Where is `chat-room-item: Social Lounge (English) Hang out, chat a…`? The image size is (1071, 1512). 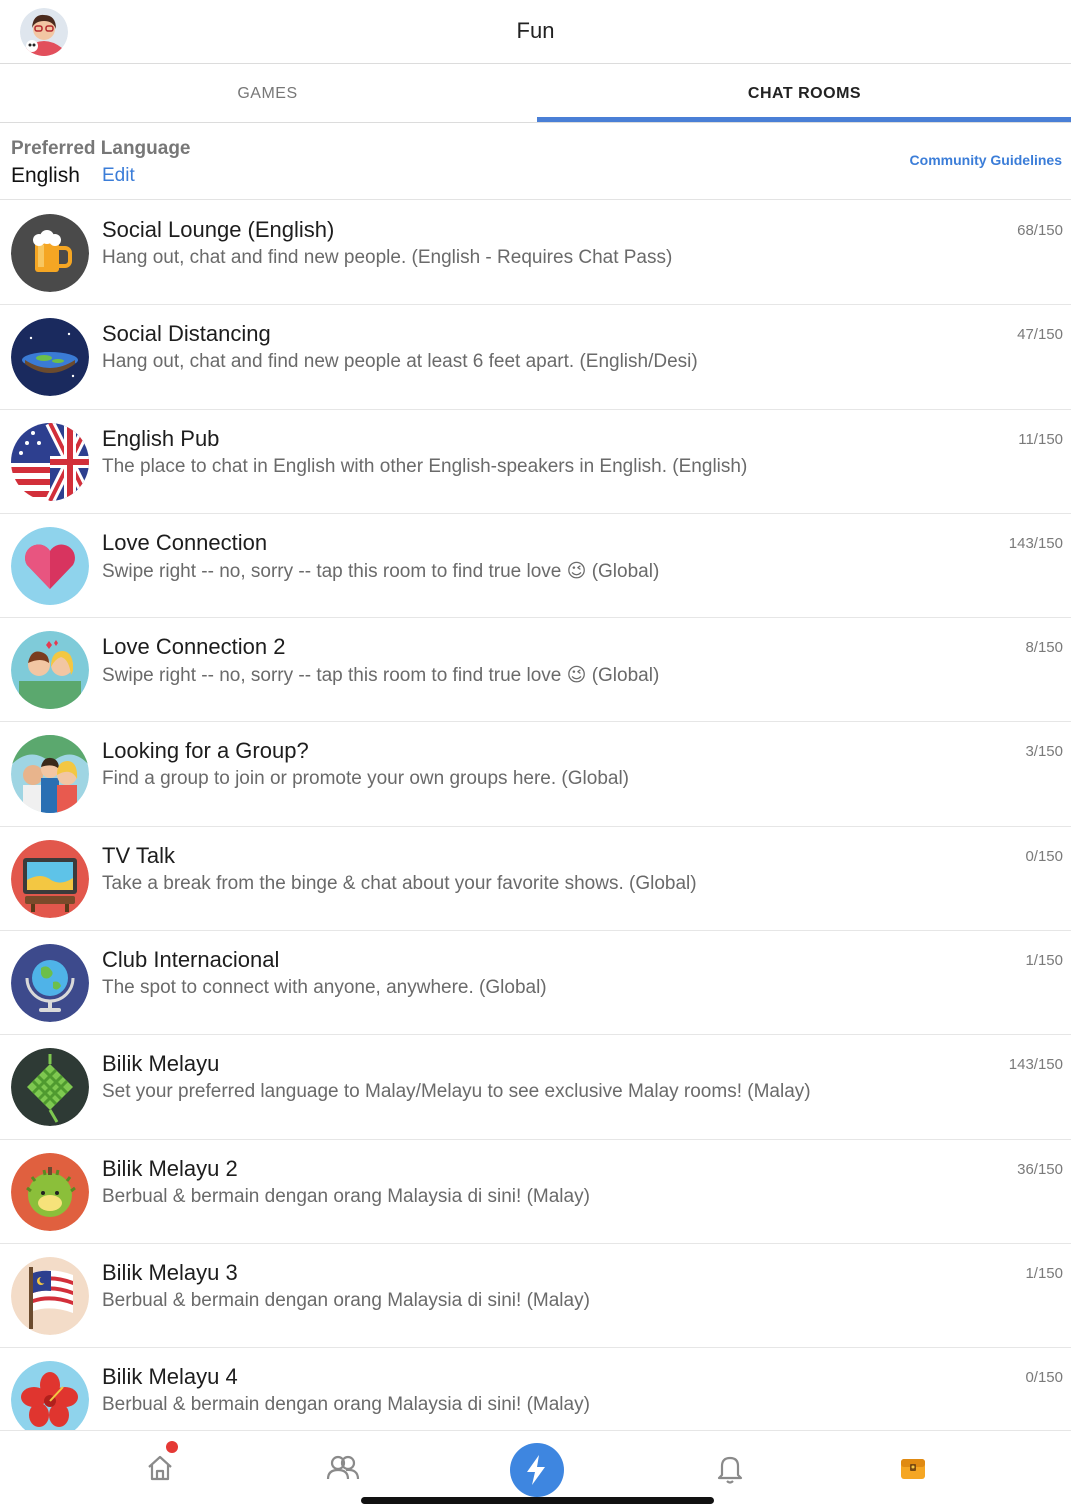
chat-room-item: Social Lounge (English) Hang out, chat a… is located at coordinates (535, 253).